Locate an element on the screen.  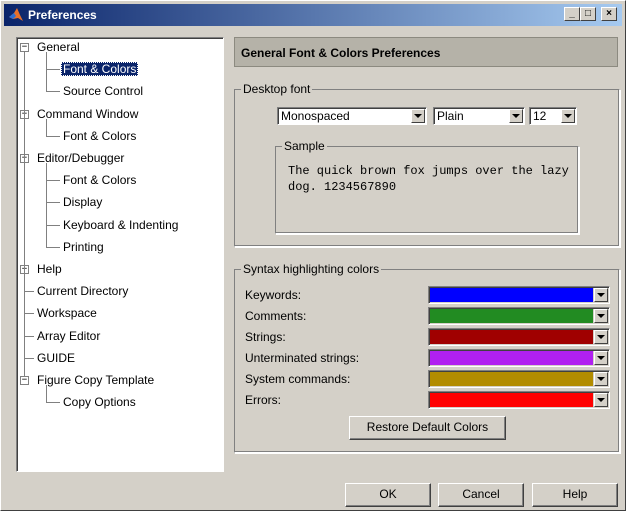
color-picker-comments is located at coordinates (519, 316).